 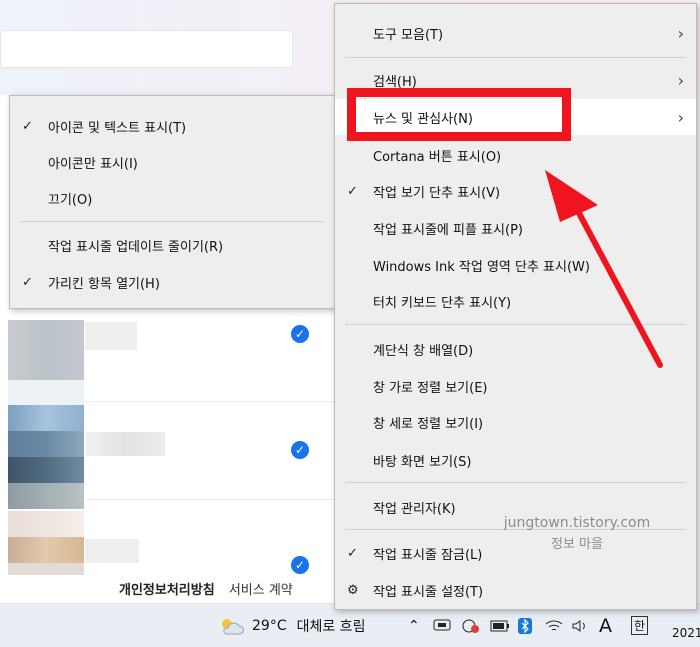 What do you see at coordinates (604, 269) in the screenshot?
I see `annotation-arrow-icon` at bounding box center [604, 269].